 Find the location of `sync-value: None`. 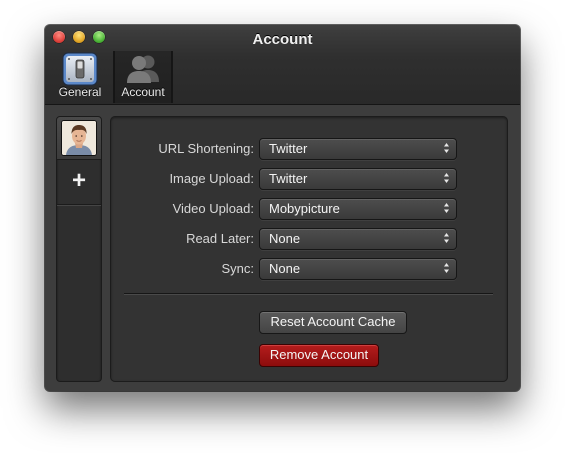

sync-value: None is located at coordinates (285, 268).